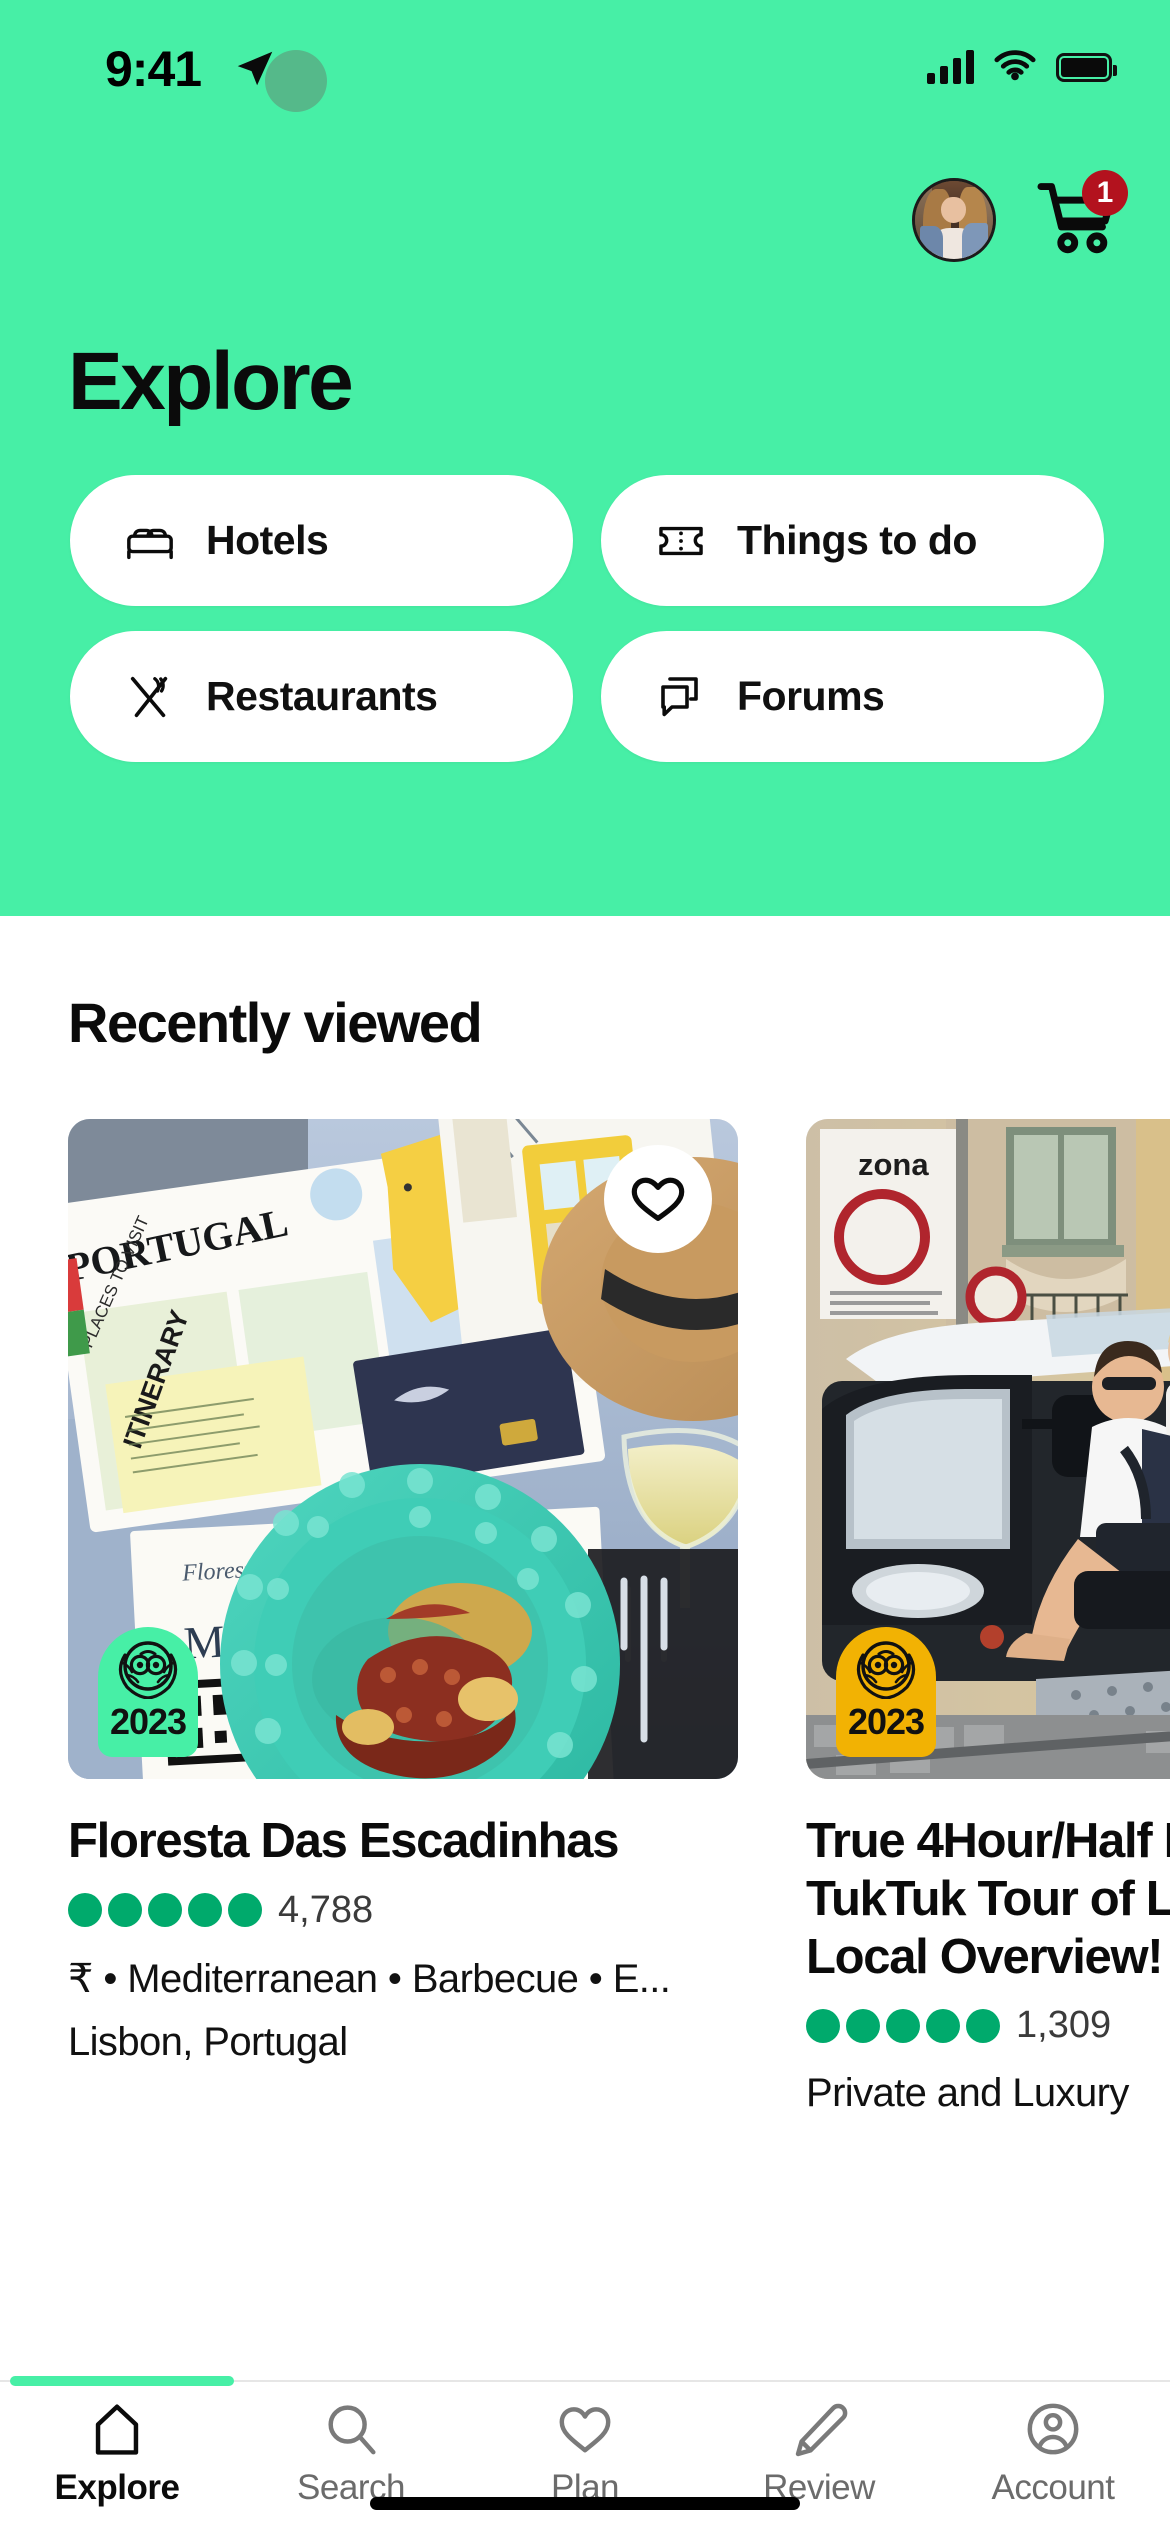 This screenshot has width=1170, height=2532. Describe the element at coordinates (967, 2093) in the screenshot. I see `card-meta: Private and Luxury` at that location.